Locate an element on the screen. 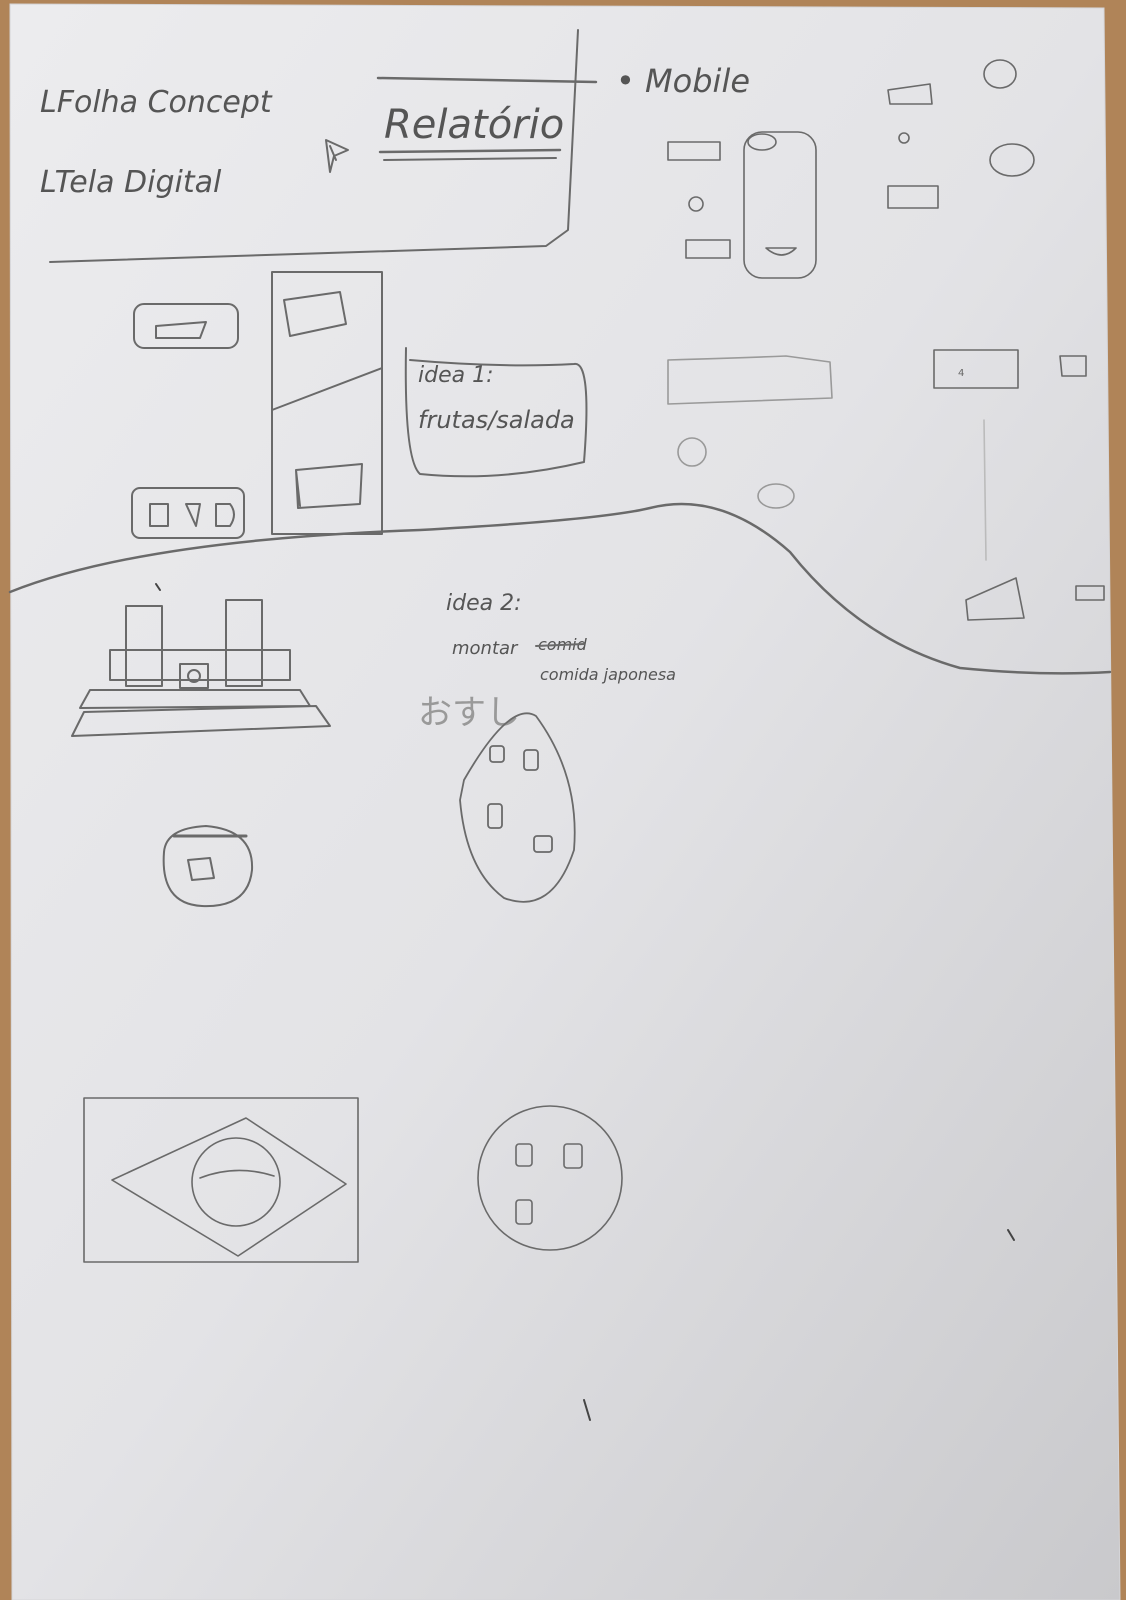 The height and width of the screenshot is (1600, 1126). header-line-1: LFolha Concept is located at coordinates (156, 102).